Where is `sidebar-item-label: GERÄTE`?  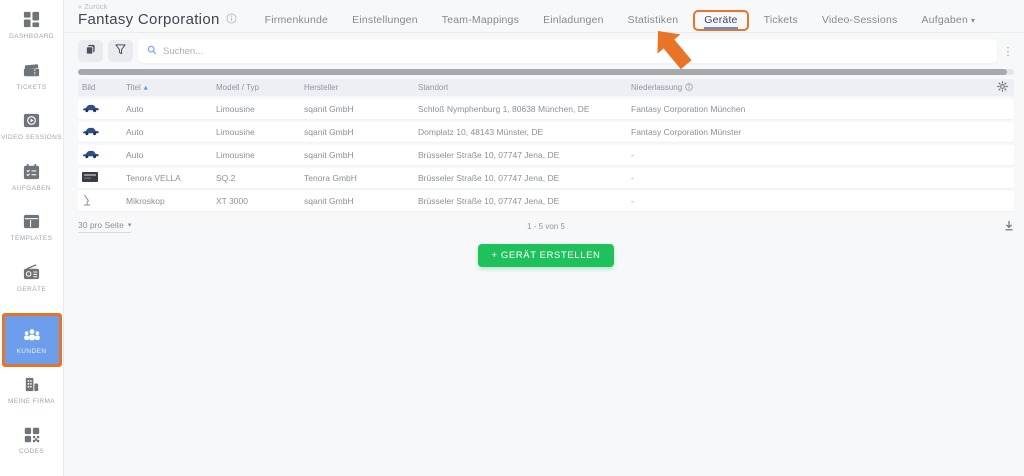 sidebar-item-label: GERÄTE is located at coordinates (31, 289).